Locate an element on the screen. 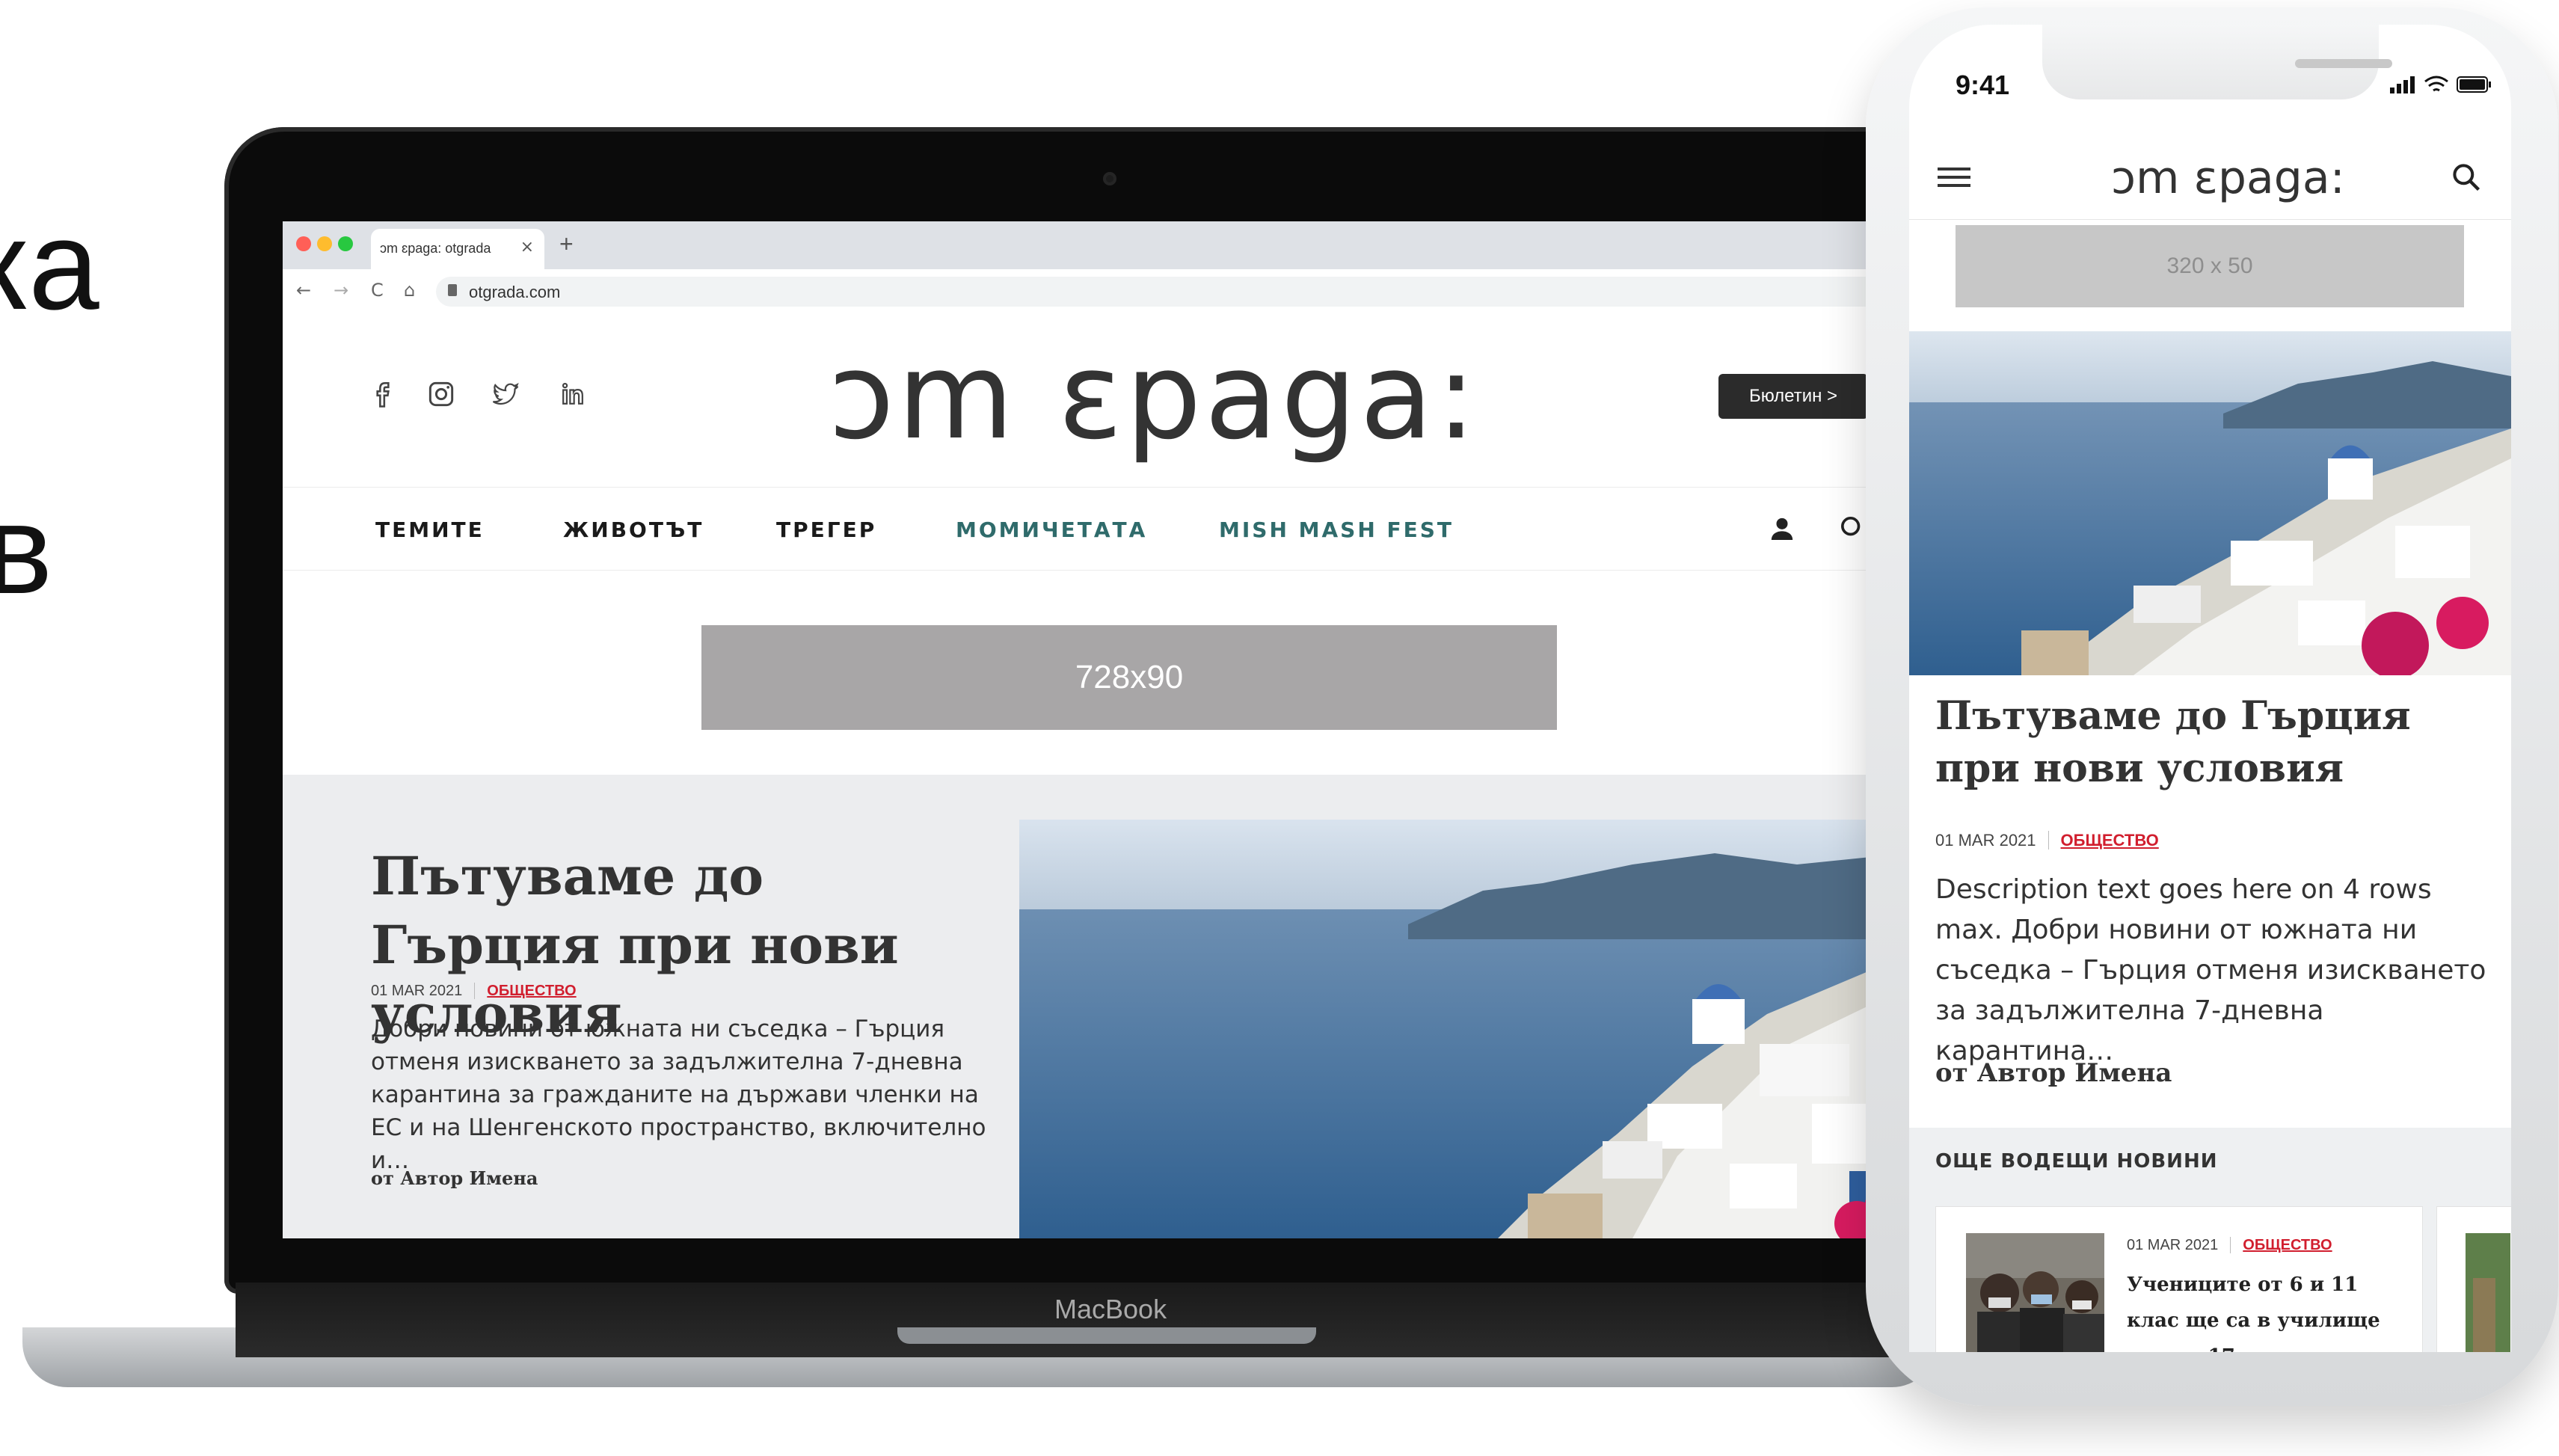 Image resolution: width=2559 pixels, height=1456 pixels. twitter-icon is located at coordinates (505, 394).